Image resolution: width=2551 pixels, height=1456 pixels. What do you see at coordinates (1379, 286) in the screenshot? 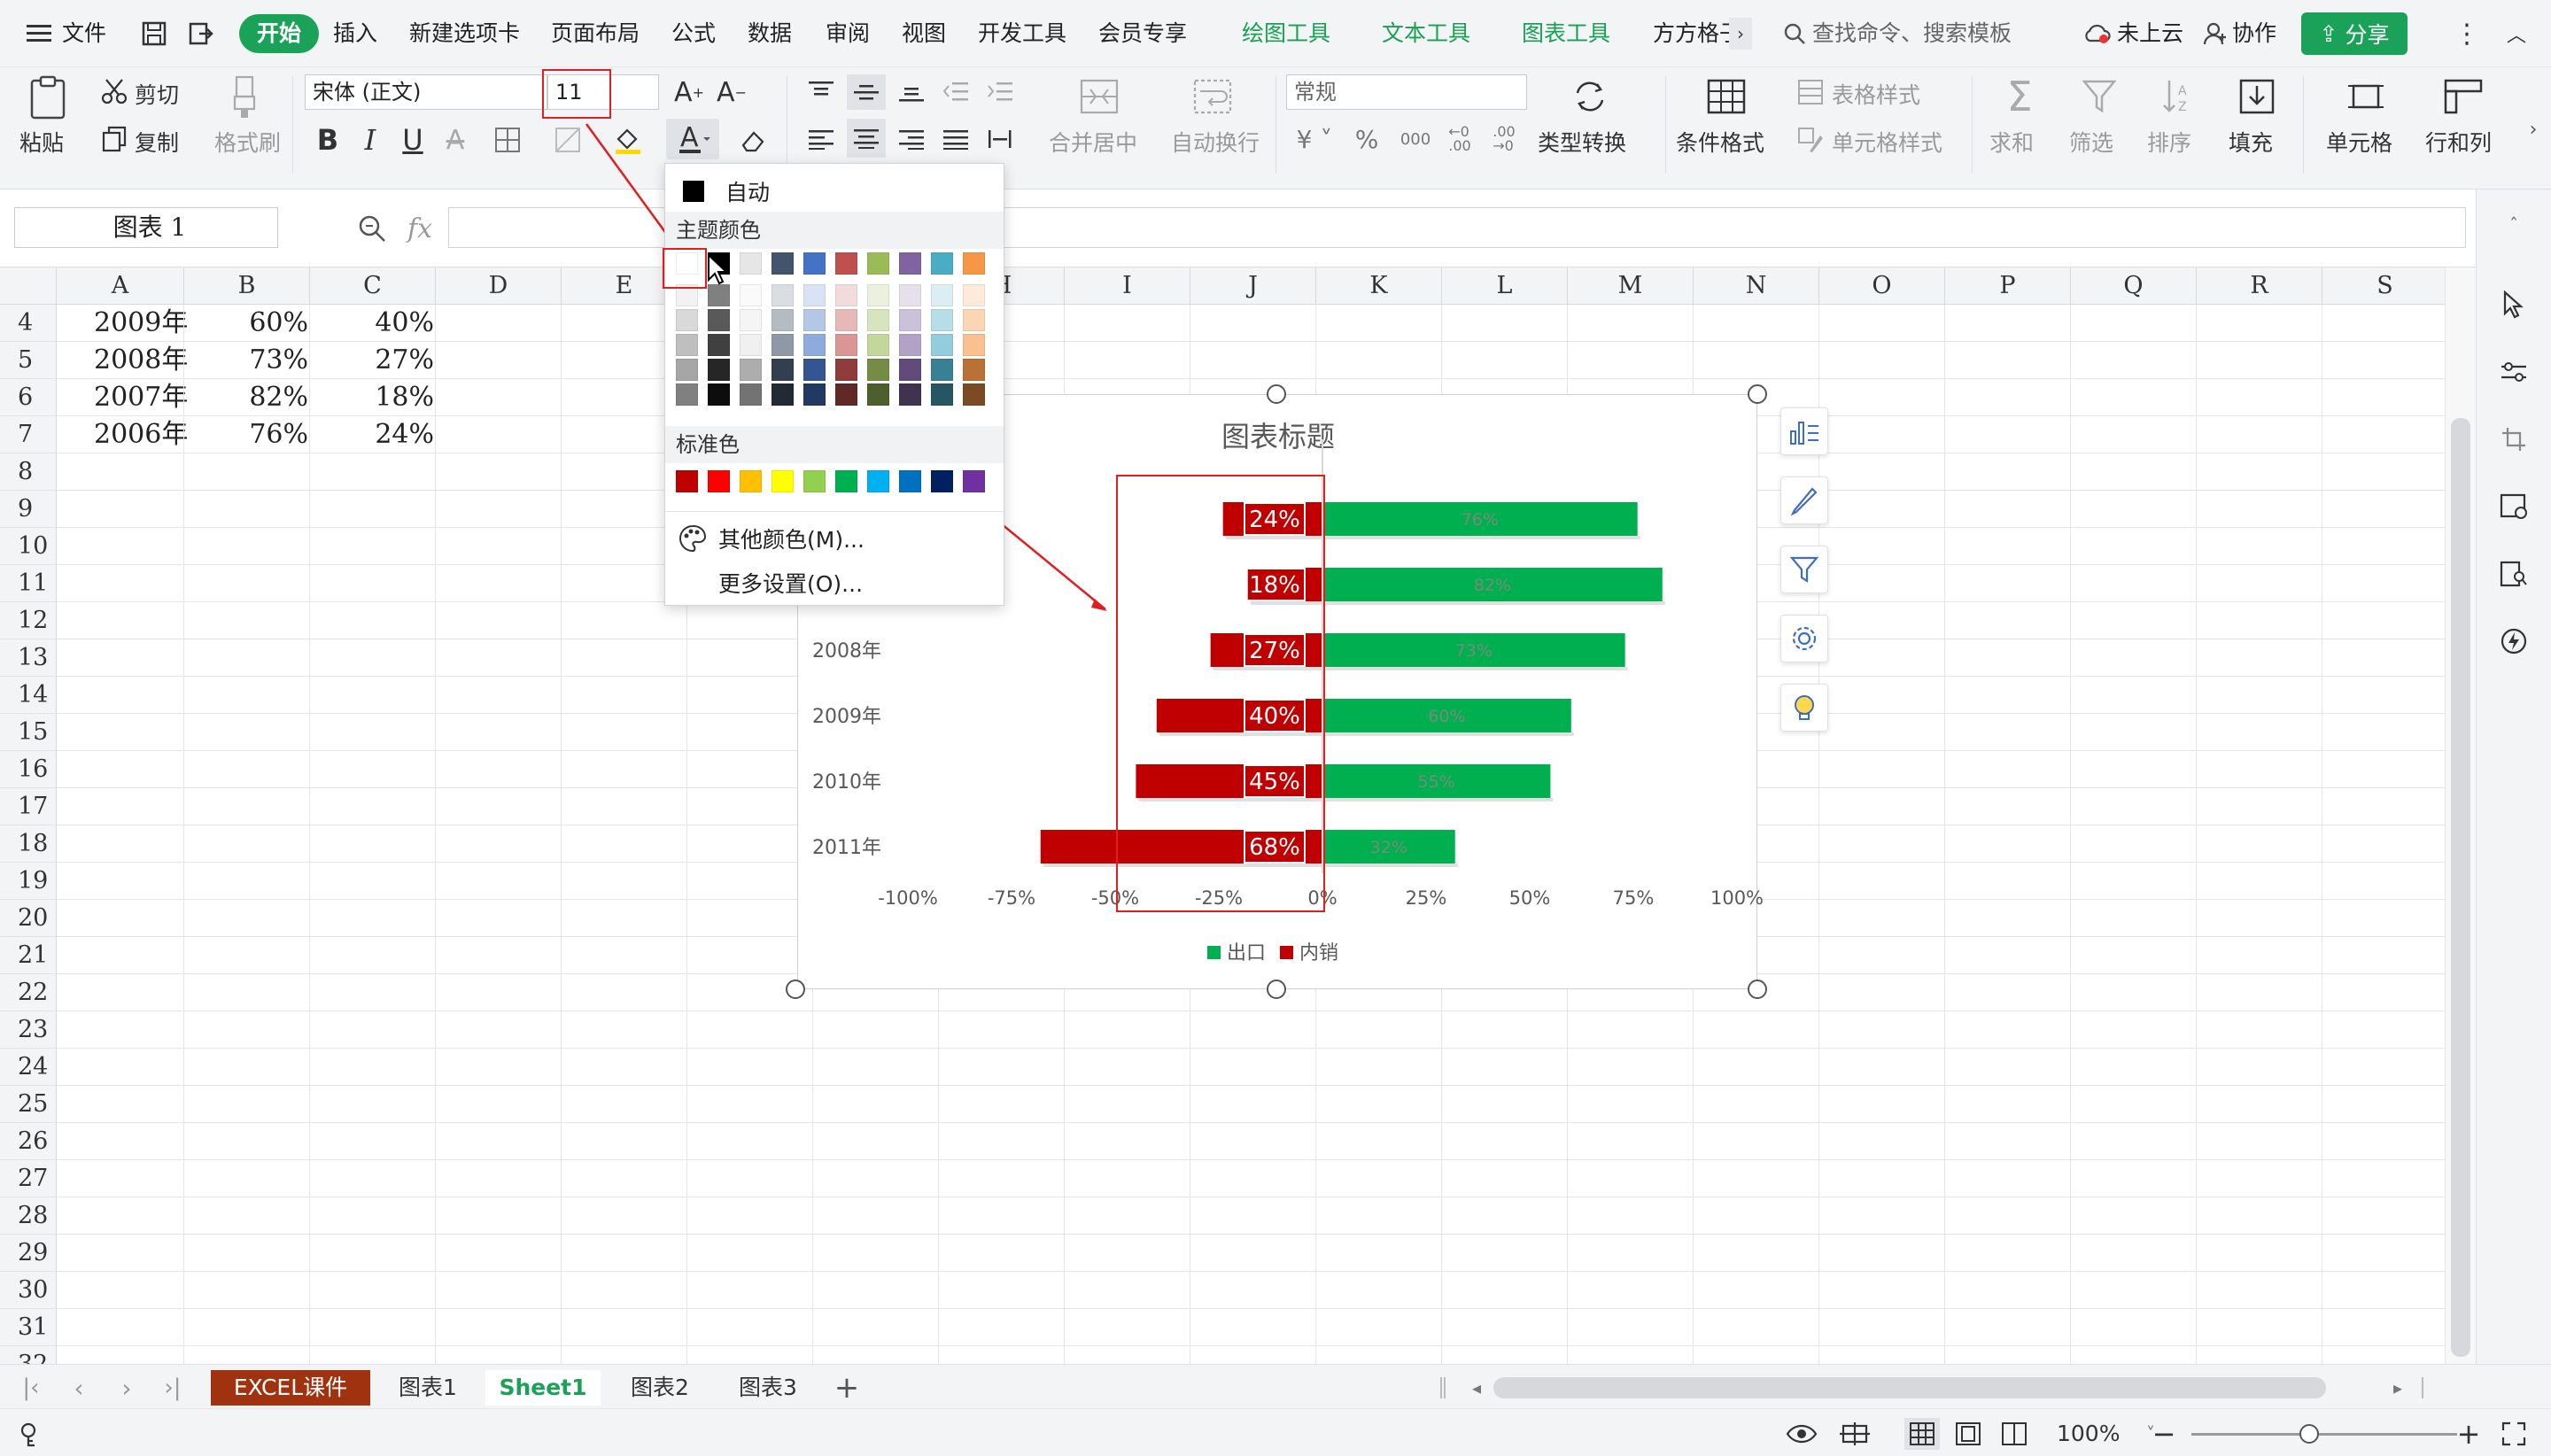
I see `column-header-K: K` at bounding box center [1379, 286].